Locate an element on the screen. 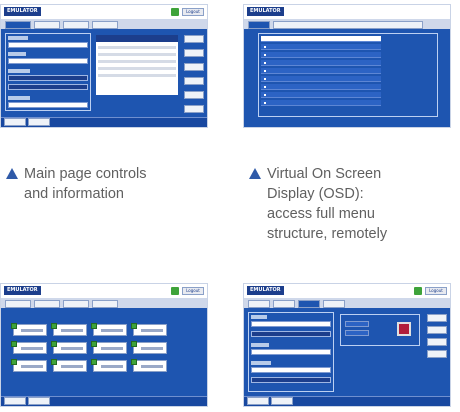 This screenshot has width=460, height=412. tab-osd is located at coordinates (348, 25).